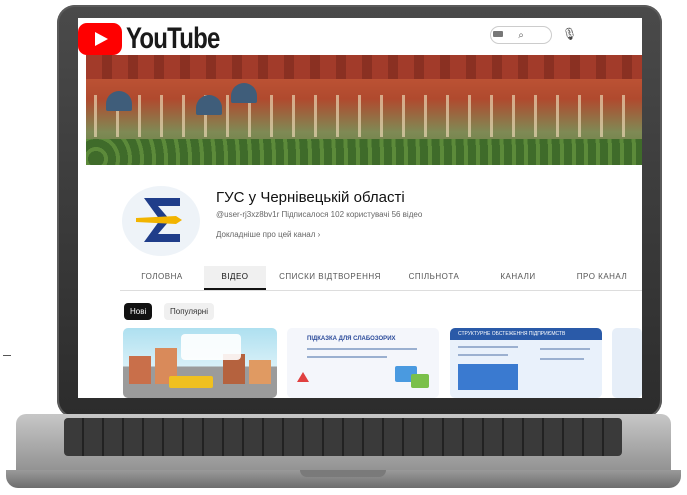  I want to click on tab-playlists: СПИСКИ ВІДТВОРЕННЯ, so click(330, 278).